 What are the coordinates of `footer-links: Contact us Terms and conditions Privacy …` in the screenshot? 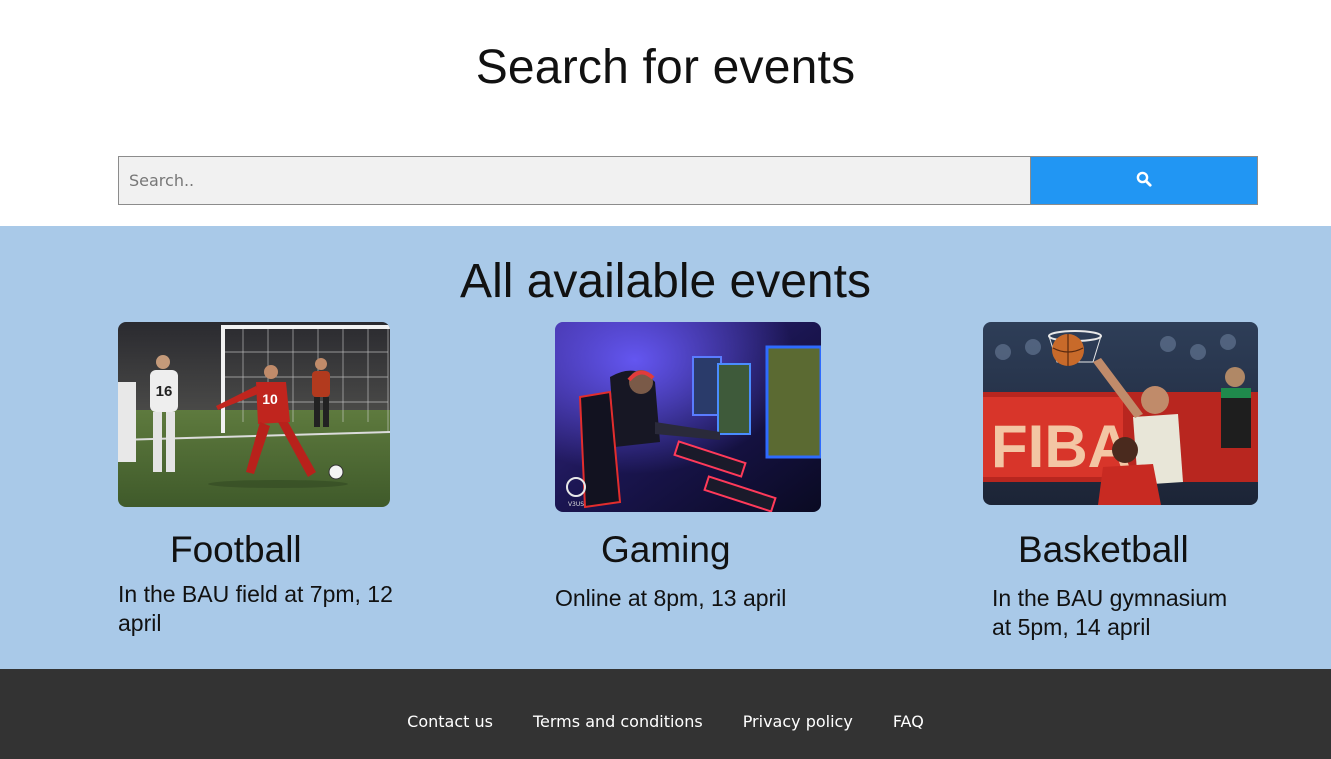 It's located at (665, 721).